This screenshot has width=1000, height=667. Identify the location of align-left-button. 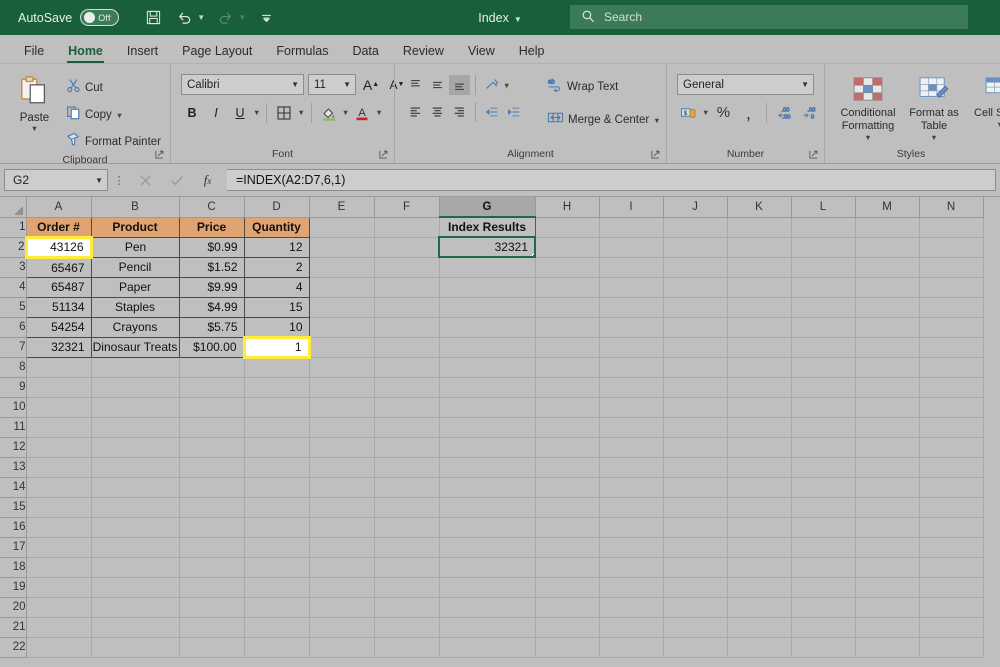
(415, 112).